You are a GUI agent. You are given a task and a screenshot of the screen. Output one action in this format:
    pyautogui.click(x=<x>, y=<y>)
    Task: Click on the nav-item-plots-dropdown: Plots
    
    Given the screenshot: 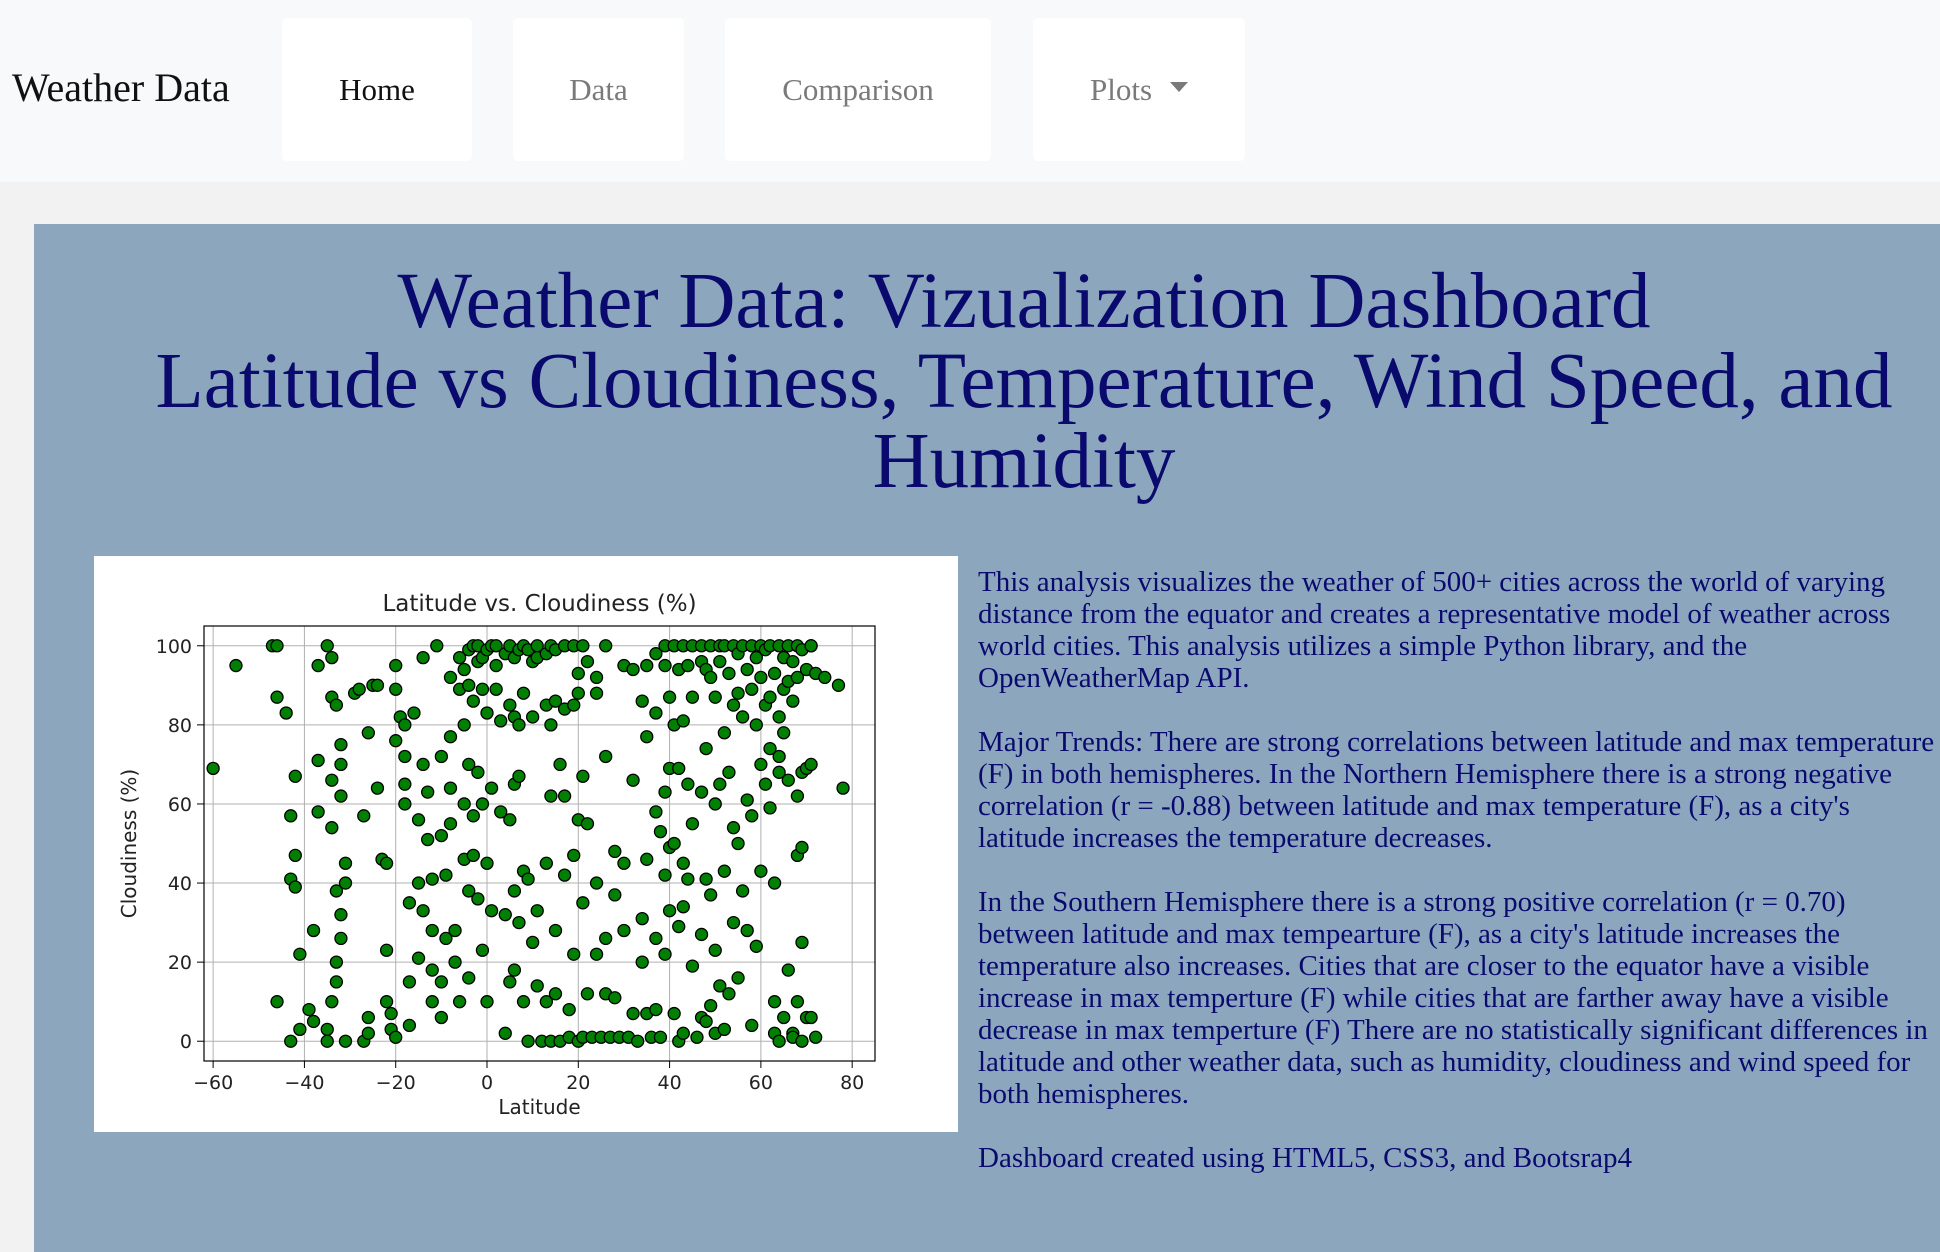 What is the action you would take?
    pyautogui.click(x=1139, y=89)
    